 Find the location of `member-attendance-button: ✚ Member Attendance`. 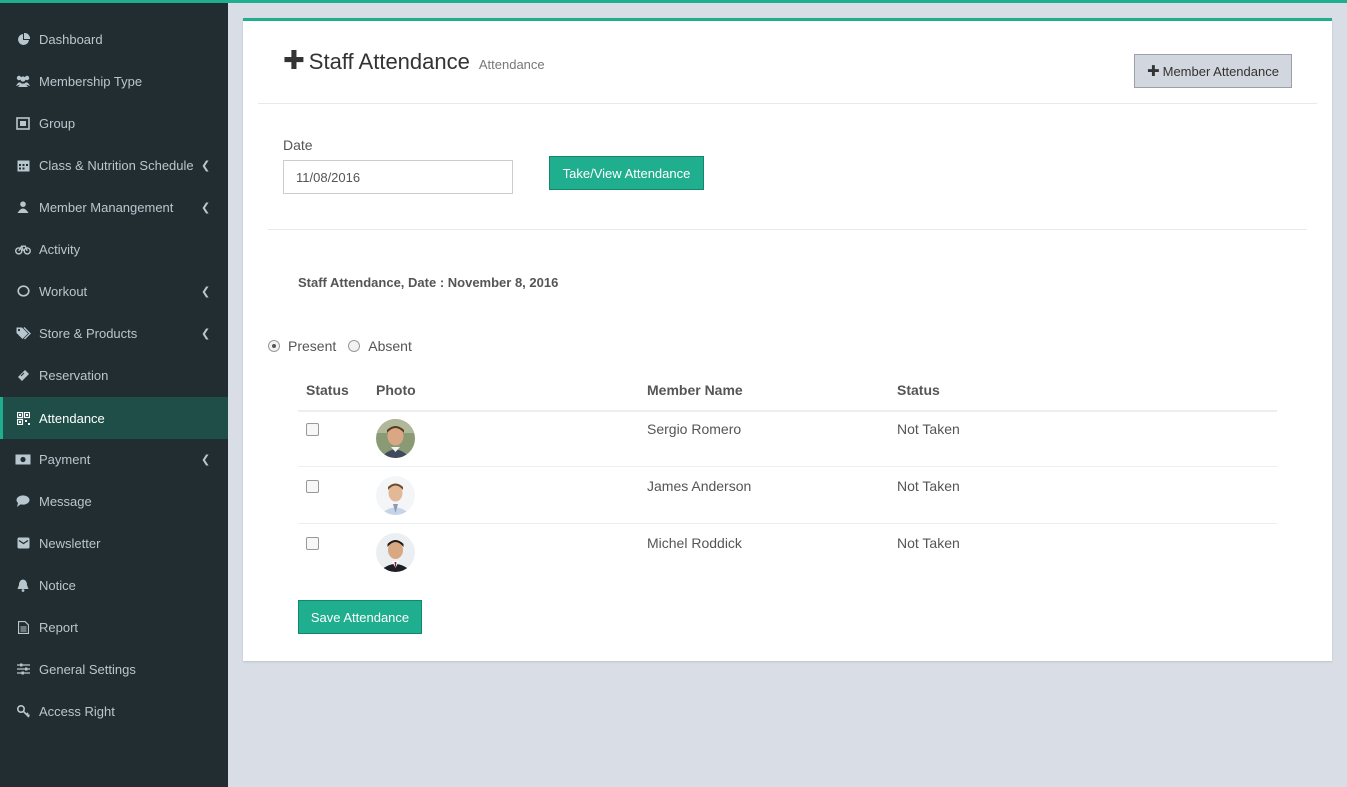

member-attendance-button: ✚ Member Attendance is located at coordinates (1213, 71).